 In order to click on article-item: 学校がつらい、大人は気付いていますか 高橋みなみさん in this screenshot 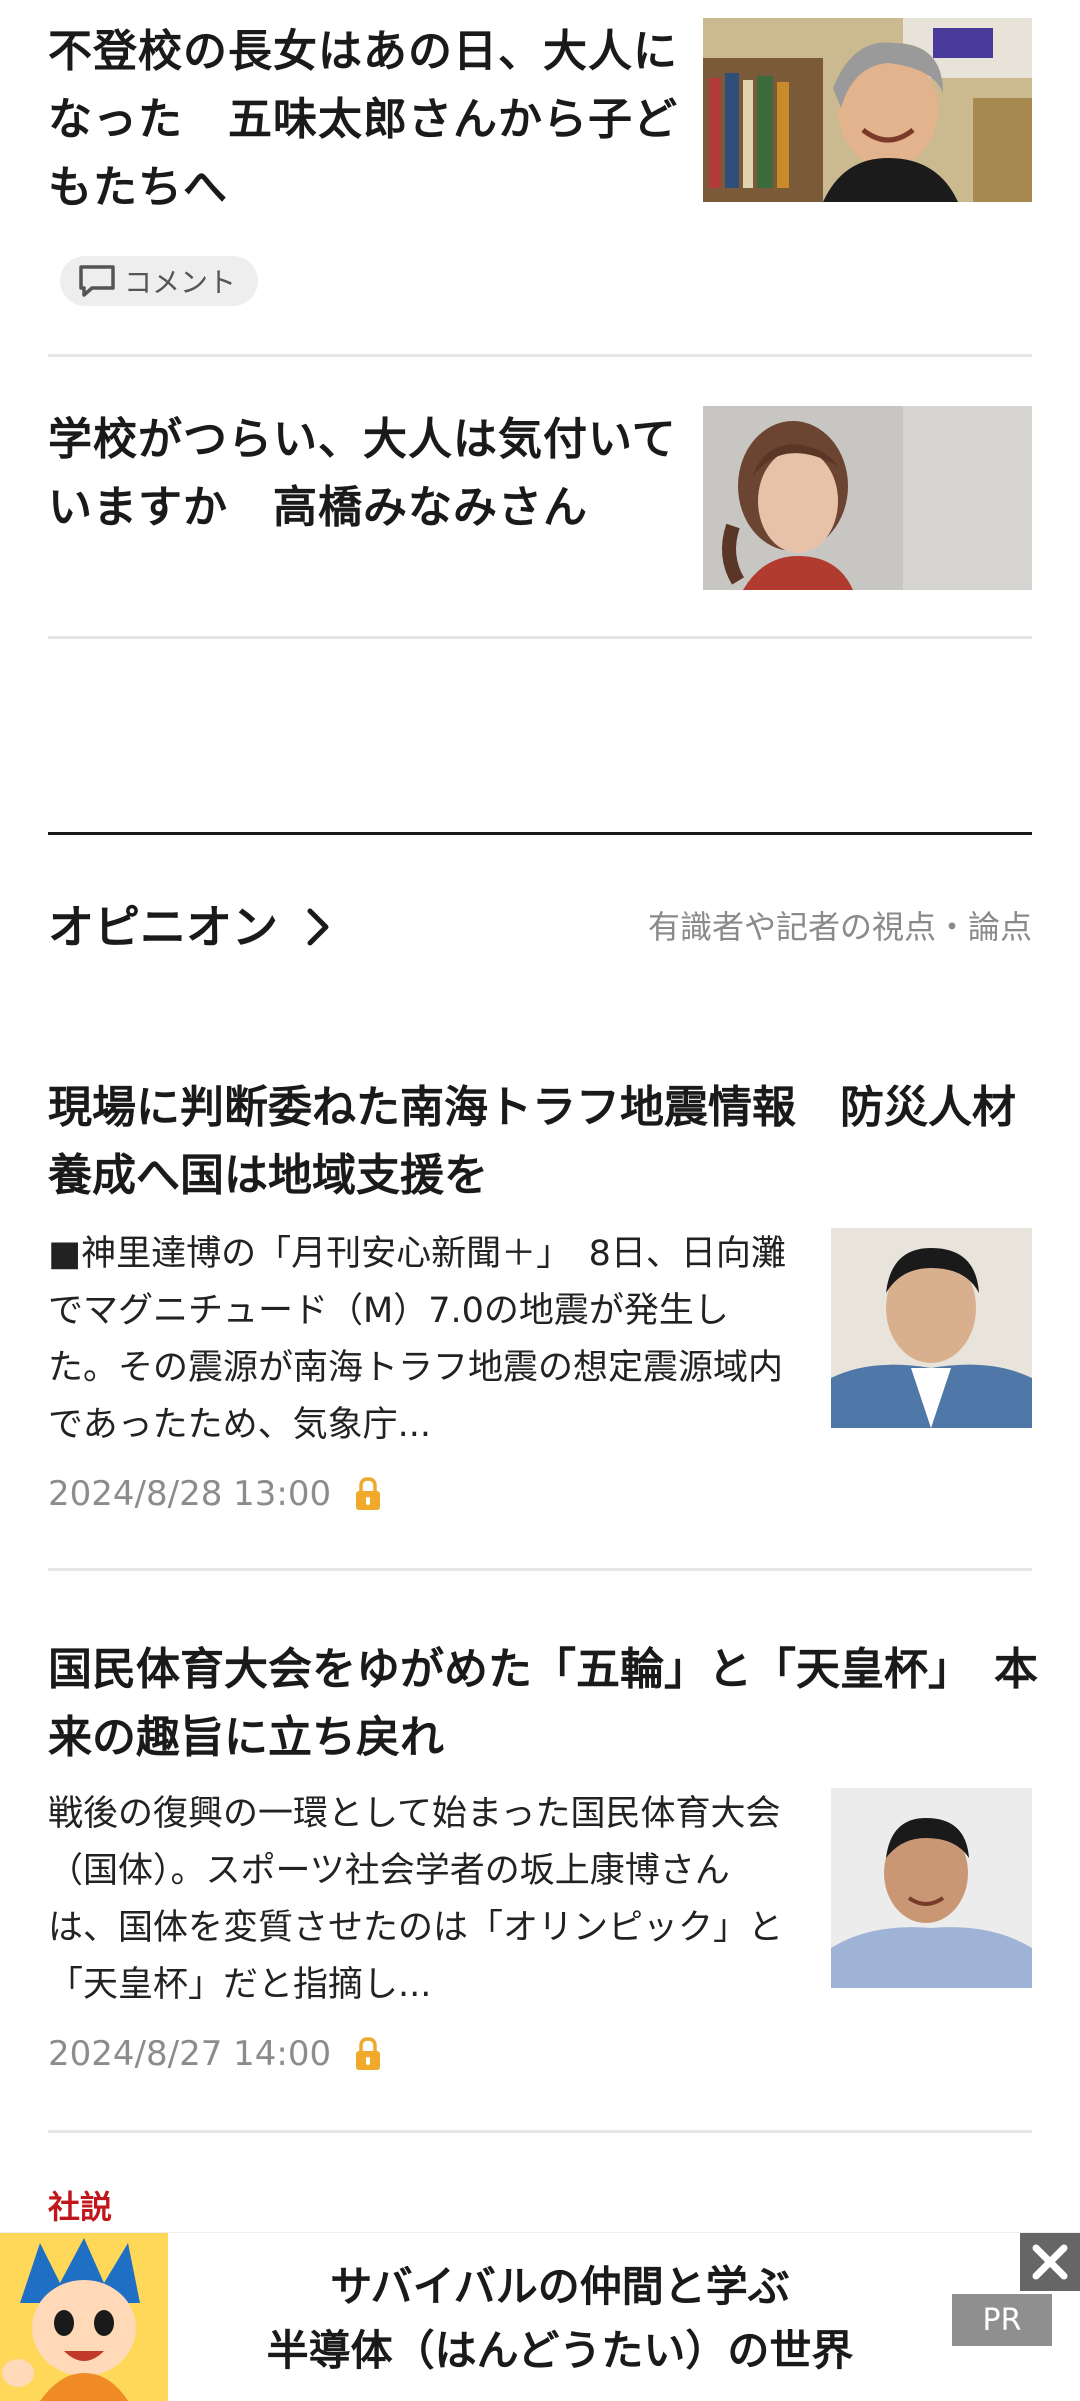, I will do `click(540, 521)`.